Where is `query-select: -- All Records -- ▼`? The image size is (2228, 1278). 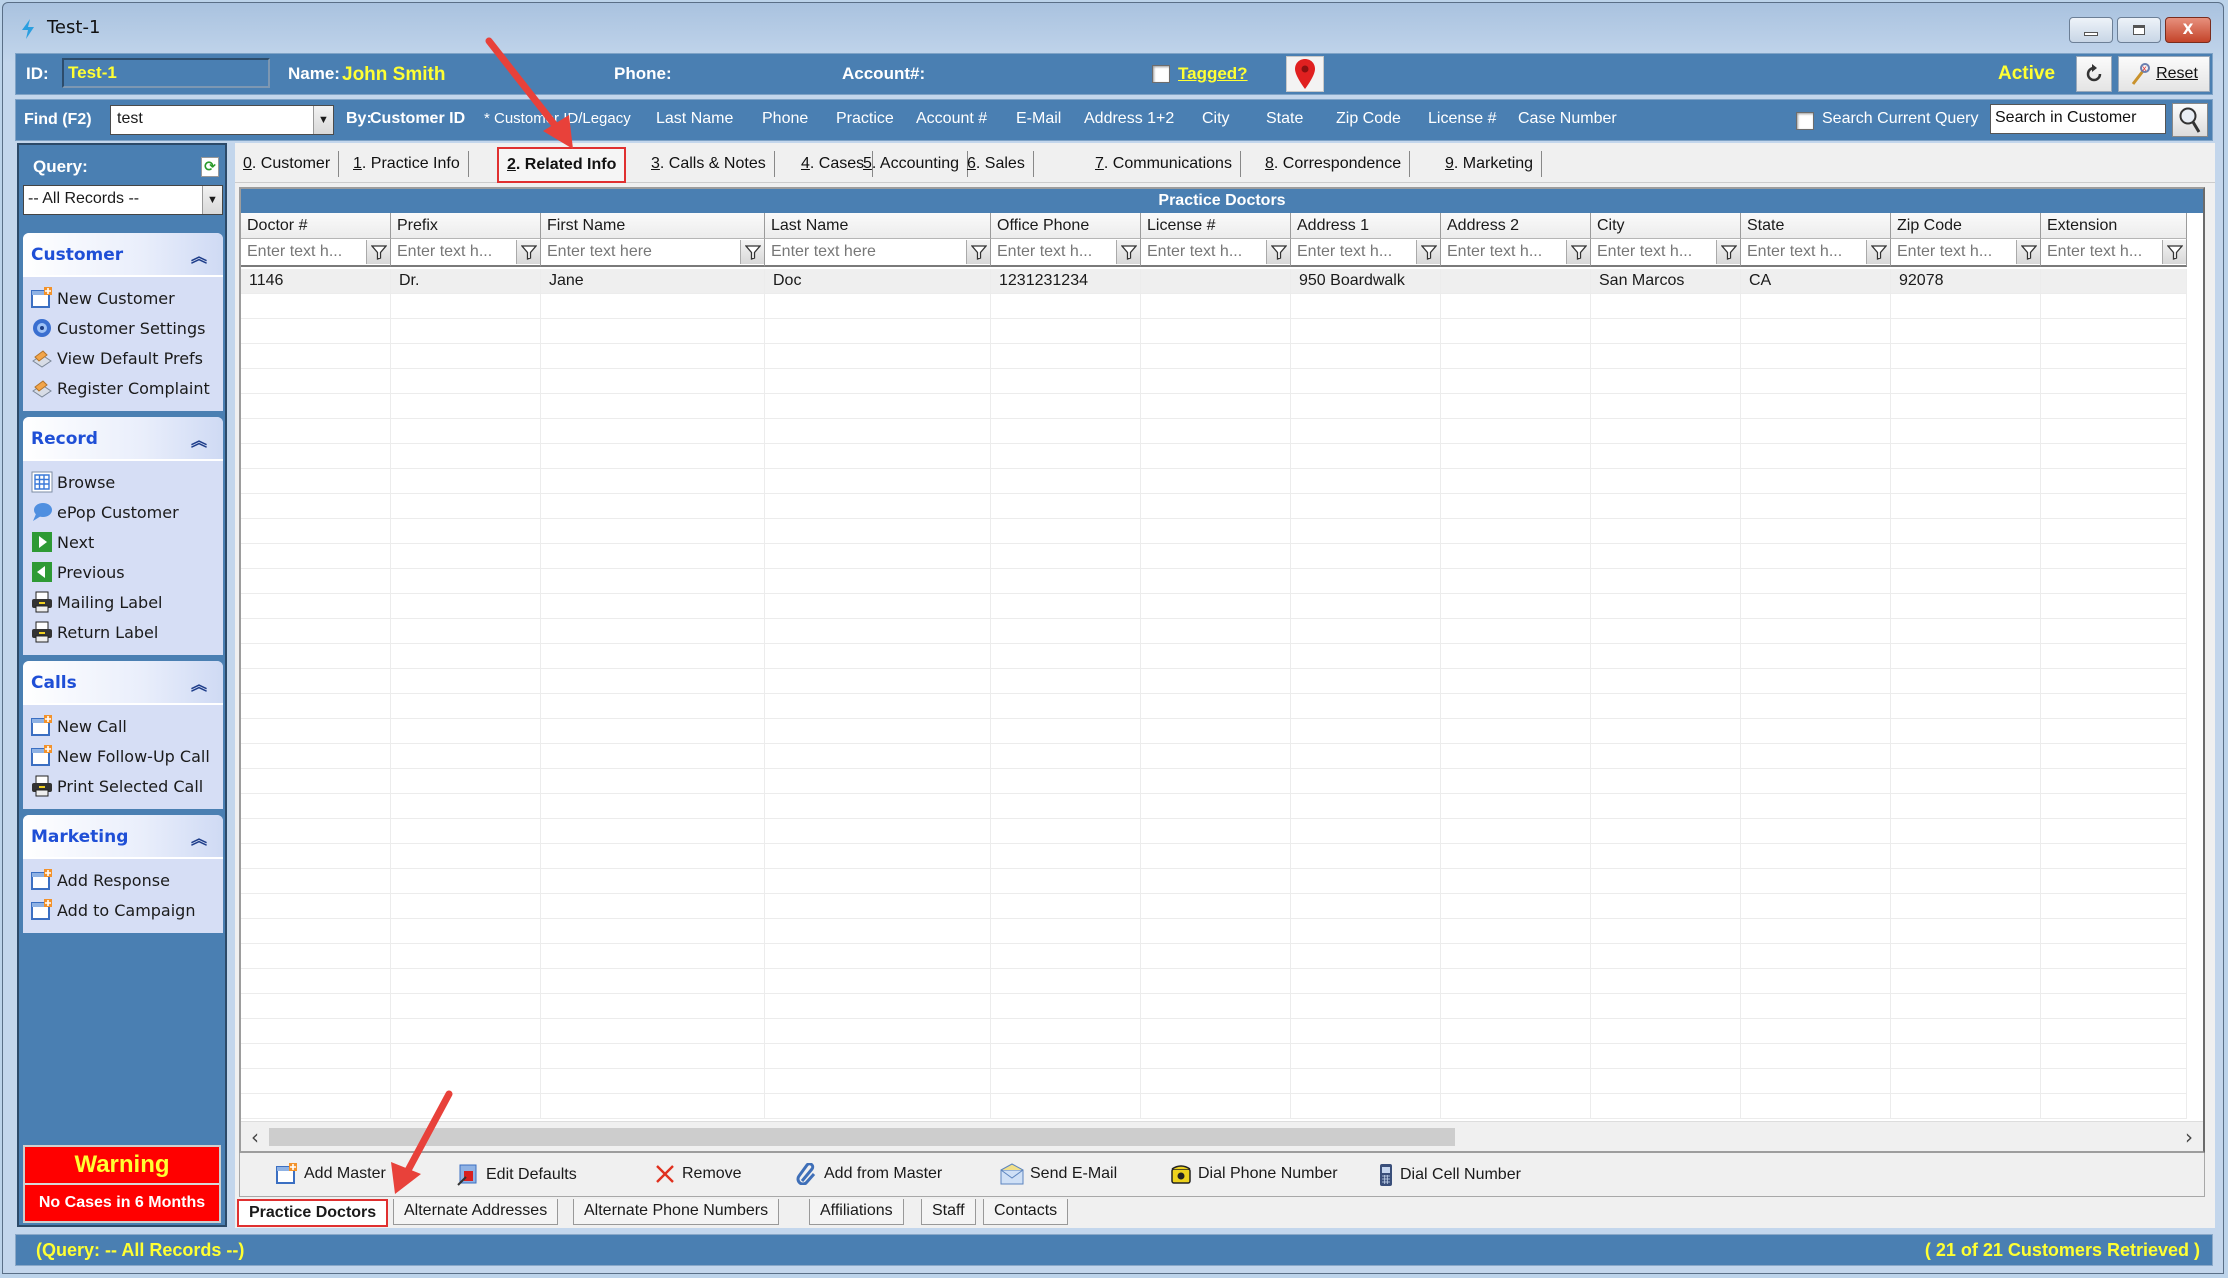 query-select: -- All Records -- ▼ is located at coordinates (123, 200).